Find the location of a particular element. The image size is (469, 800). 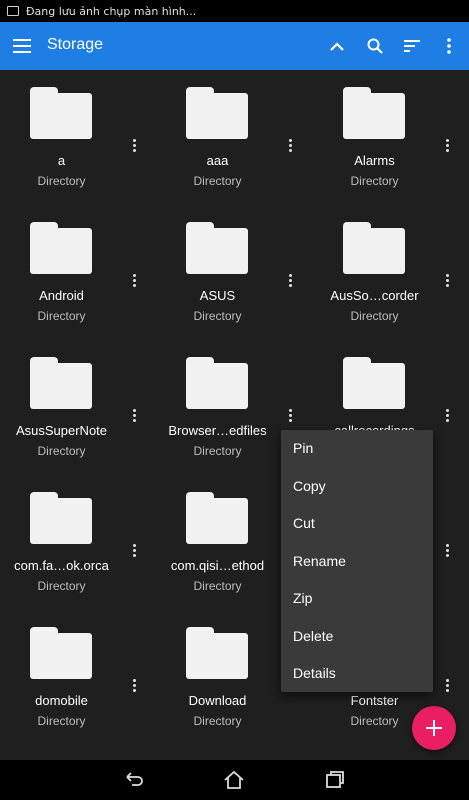

folder-tile: Android Directory is located at coordinates (78, 272).